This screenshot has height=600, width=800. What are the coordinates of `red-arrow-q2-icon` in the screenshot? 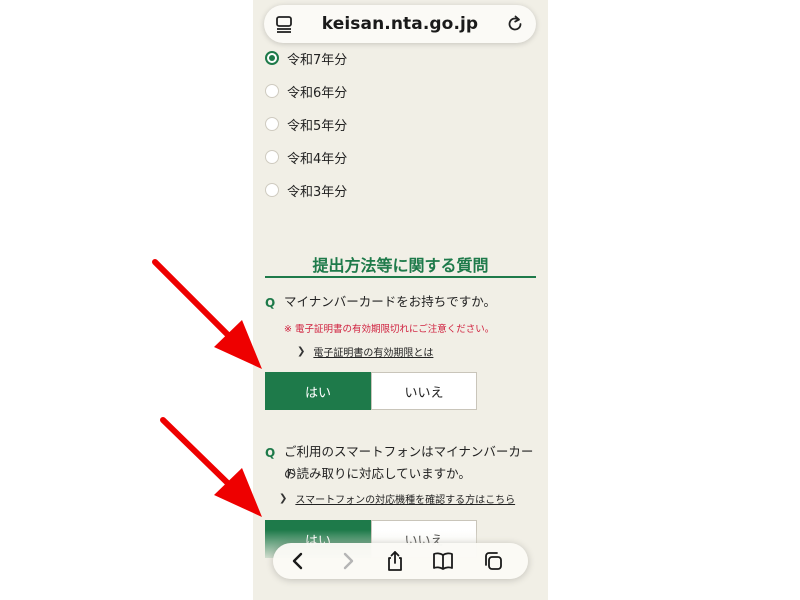 It's located at (211, 467).